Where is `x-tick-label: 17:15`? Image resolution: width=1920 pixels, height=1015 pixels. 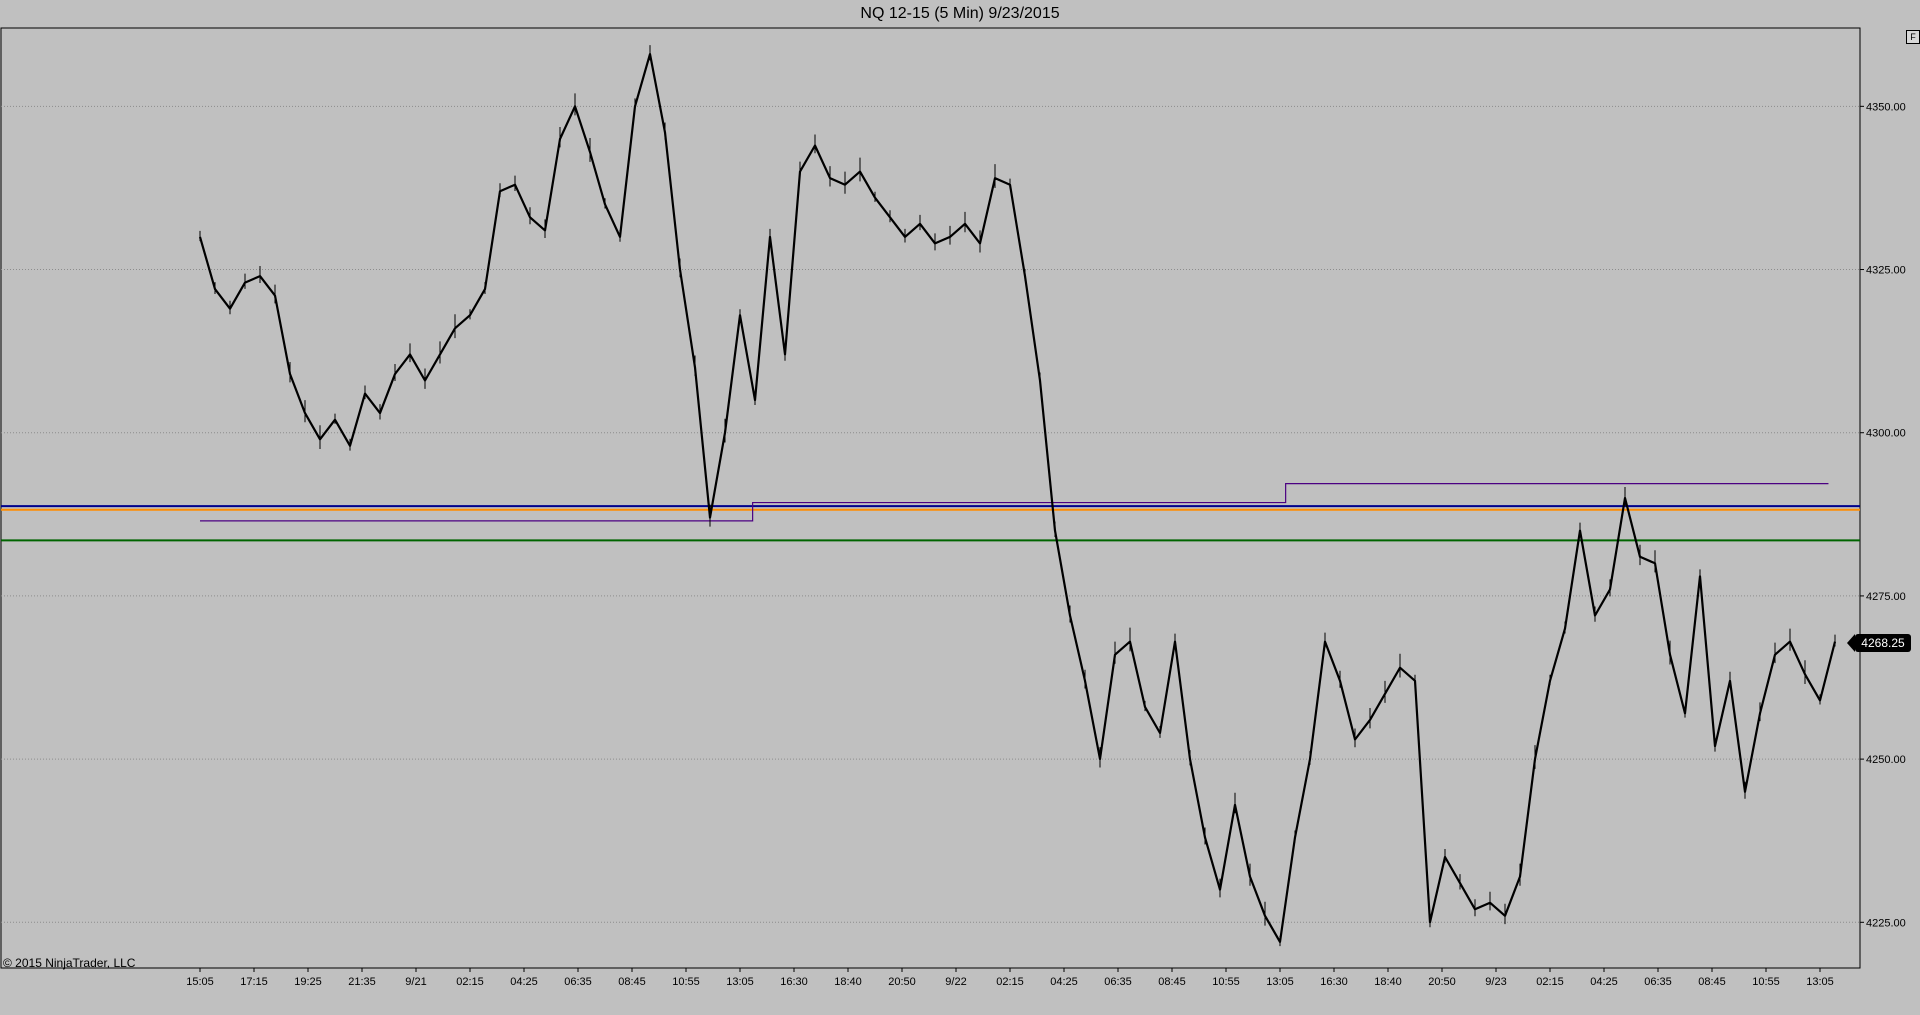 x-tick-label: 17:15 is located at coordinates (254, 982).